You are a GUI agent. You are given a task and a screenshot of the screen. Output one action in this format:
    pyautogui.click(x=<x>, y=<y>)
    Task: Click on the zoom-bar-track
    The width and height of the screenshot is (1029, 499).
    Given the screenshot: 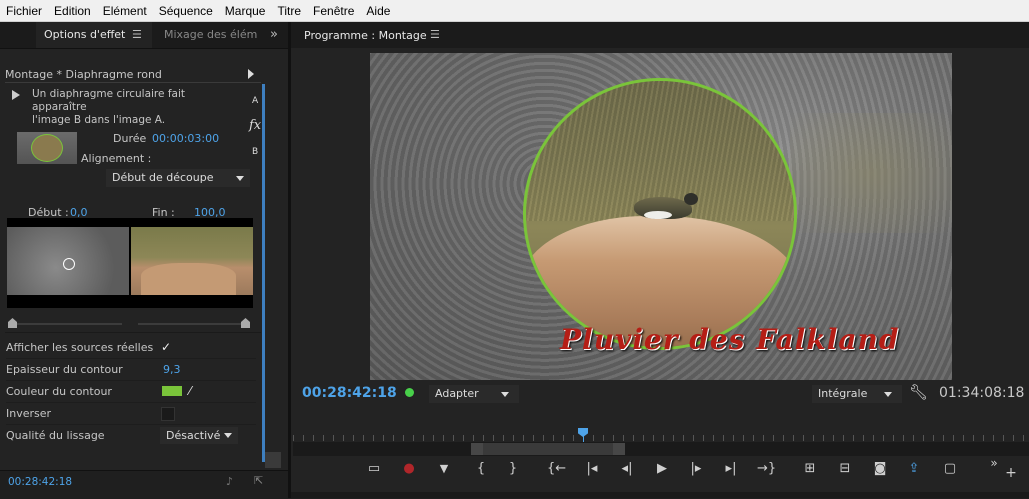 What is the action you would take?
    pyautogui.click(x=661, y=449)
    